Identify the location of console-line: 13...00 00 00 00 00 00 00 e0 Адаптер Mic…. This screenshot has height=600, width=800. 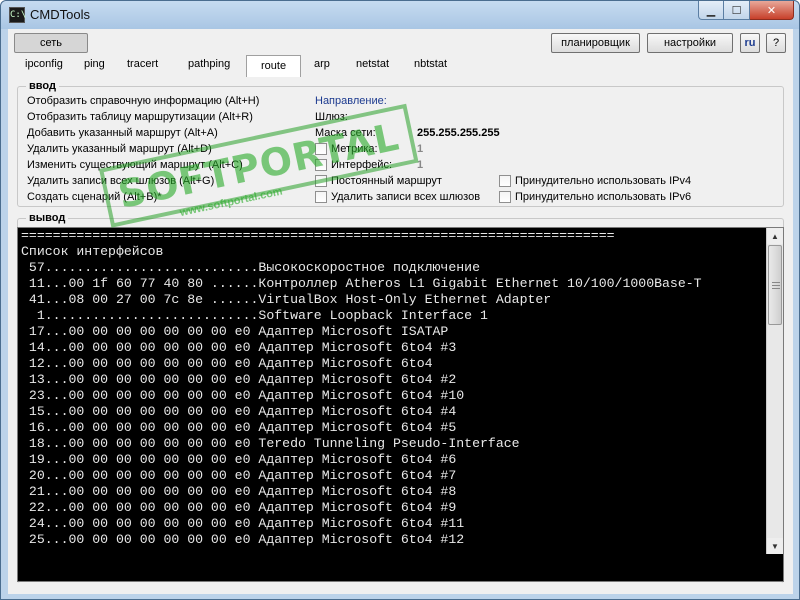
(239, 379).